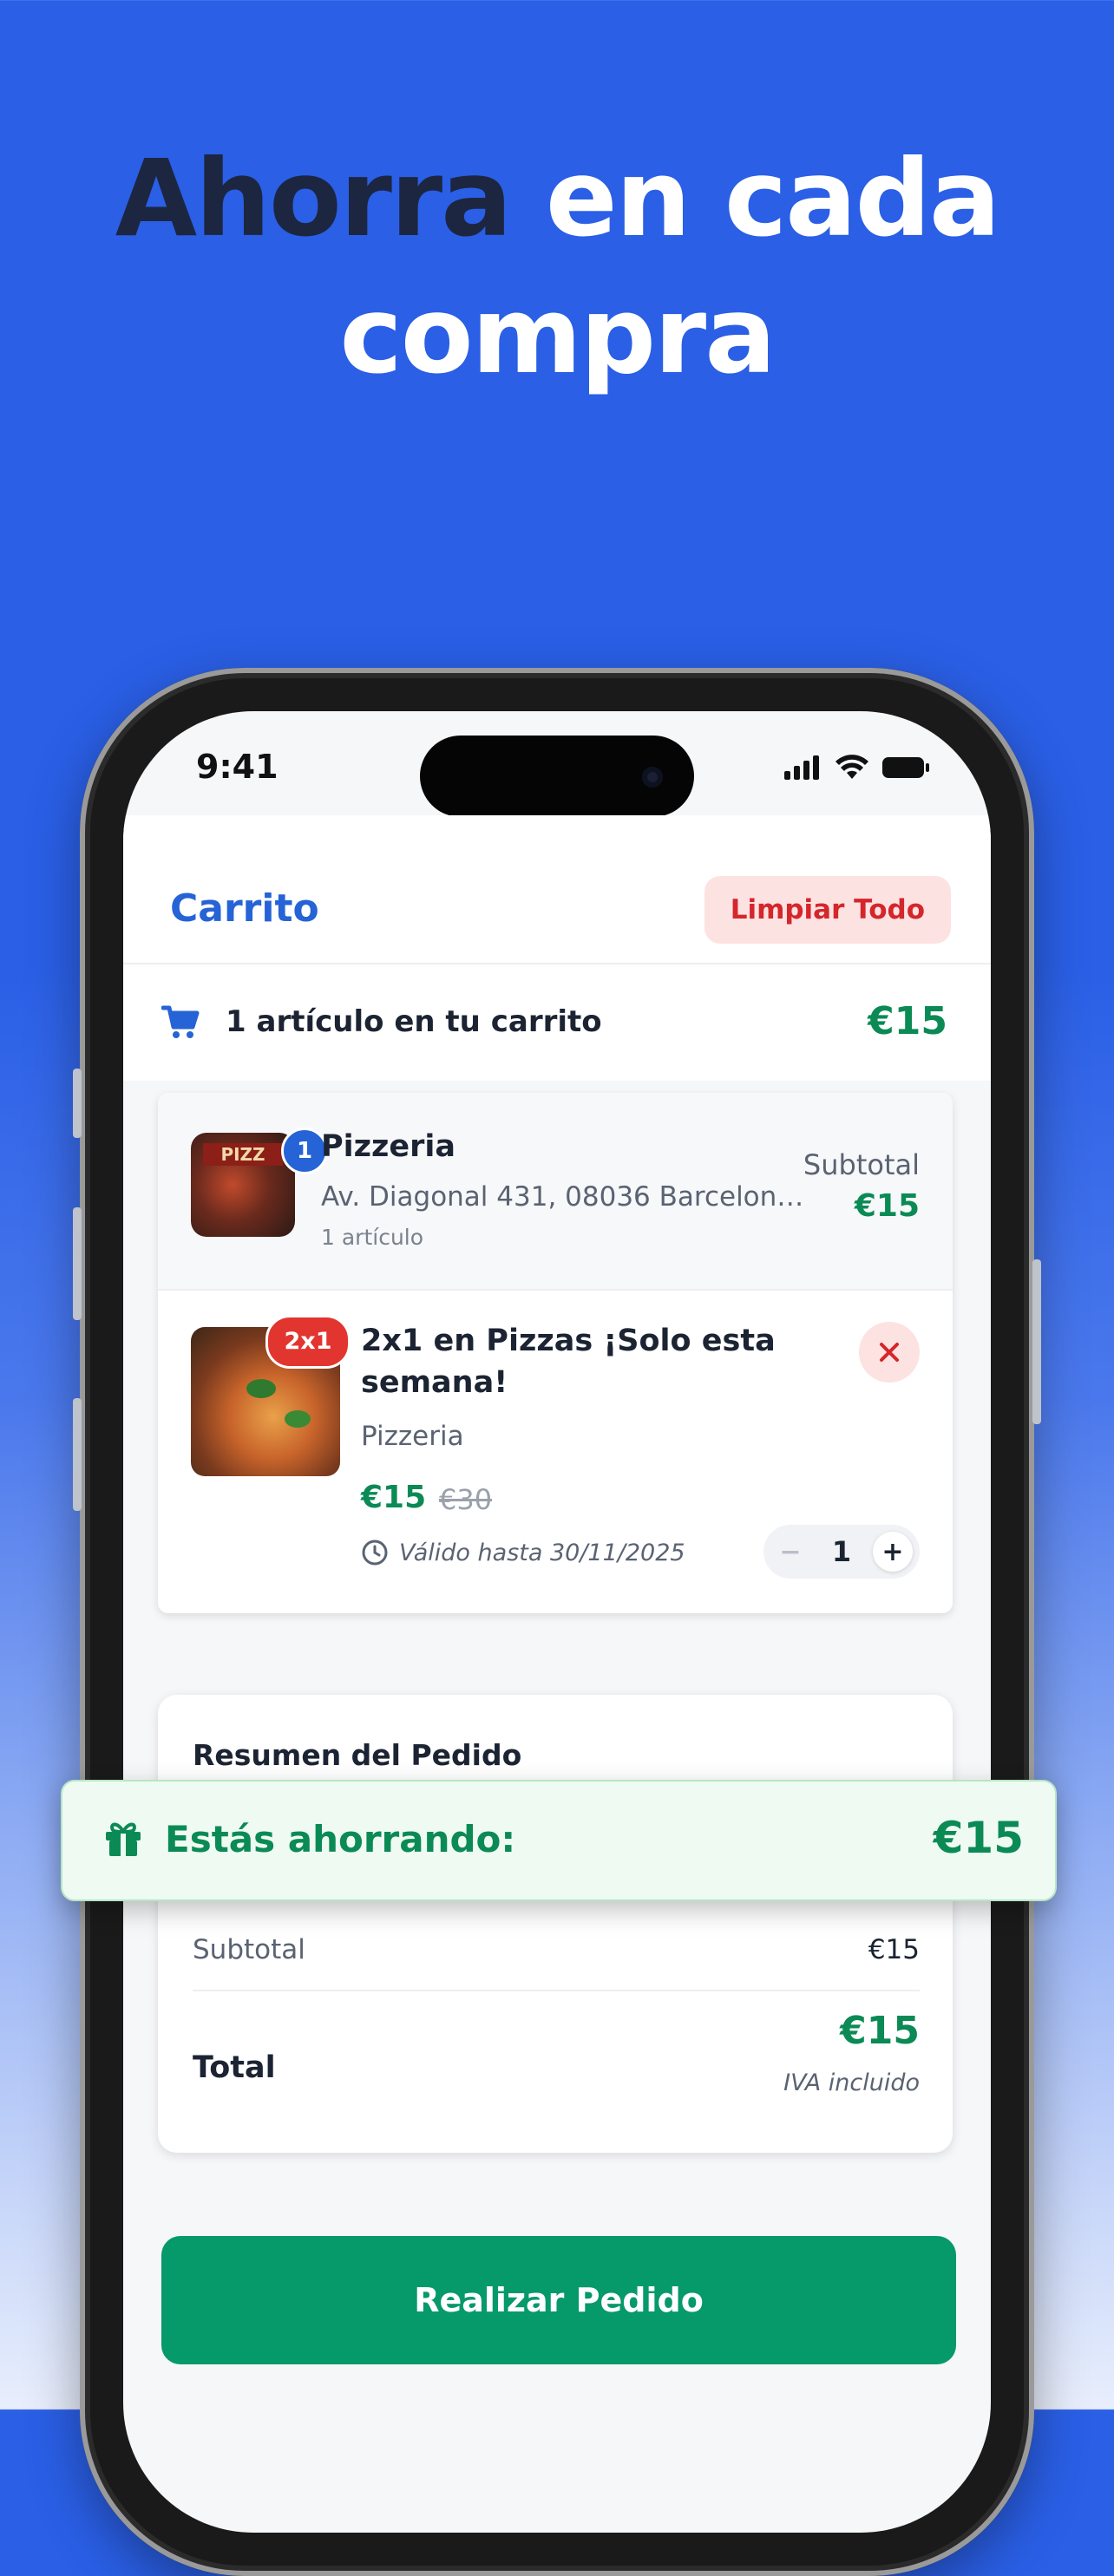  What do you see at coordinates (905, 767) in the screenshot?
I see `battery-icon` at bounding box center [905, 767].